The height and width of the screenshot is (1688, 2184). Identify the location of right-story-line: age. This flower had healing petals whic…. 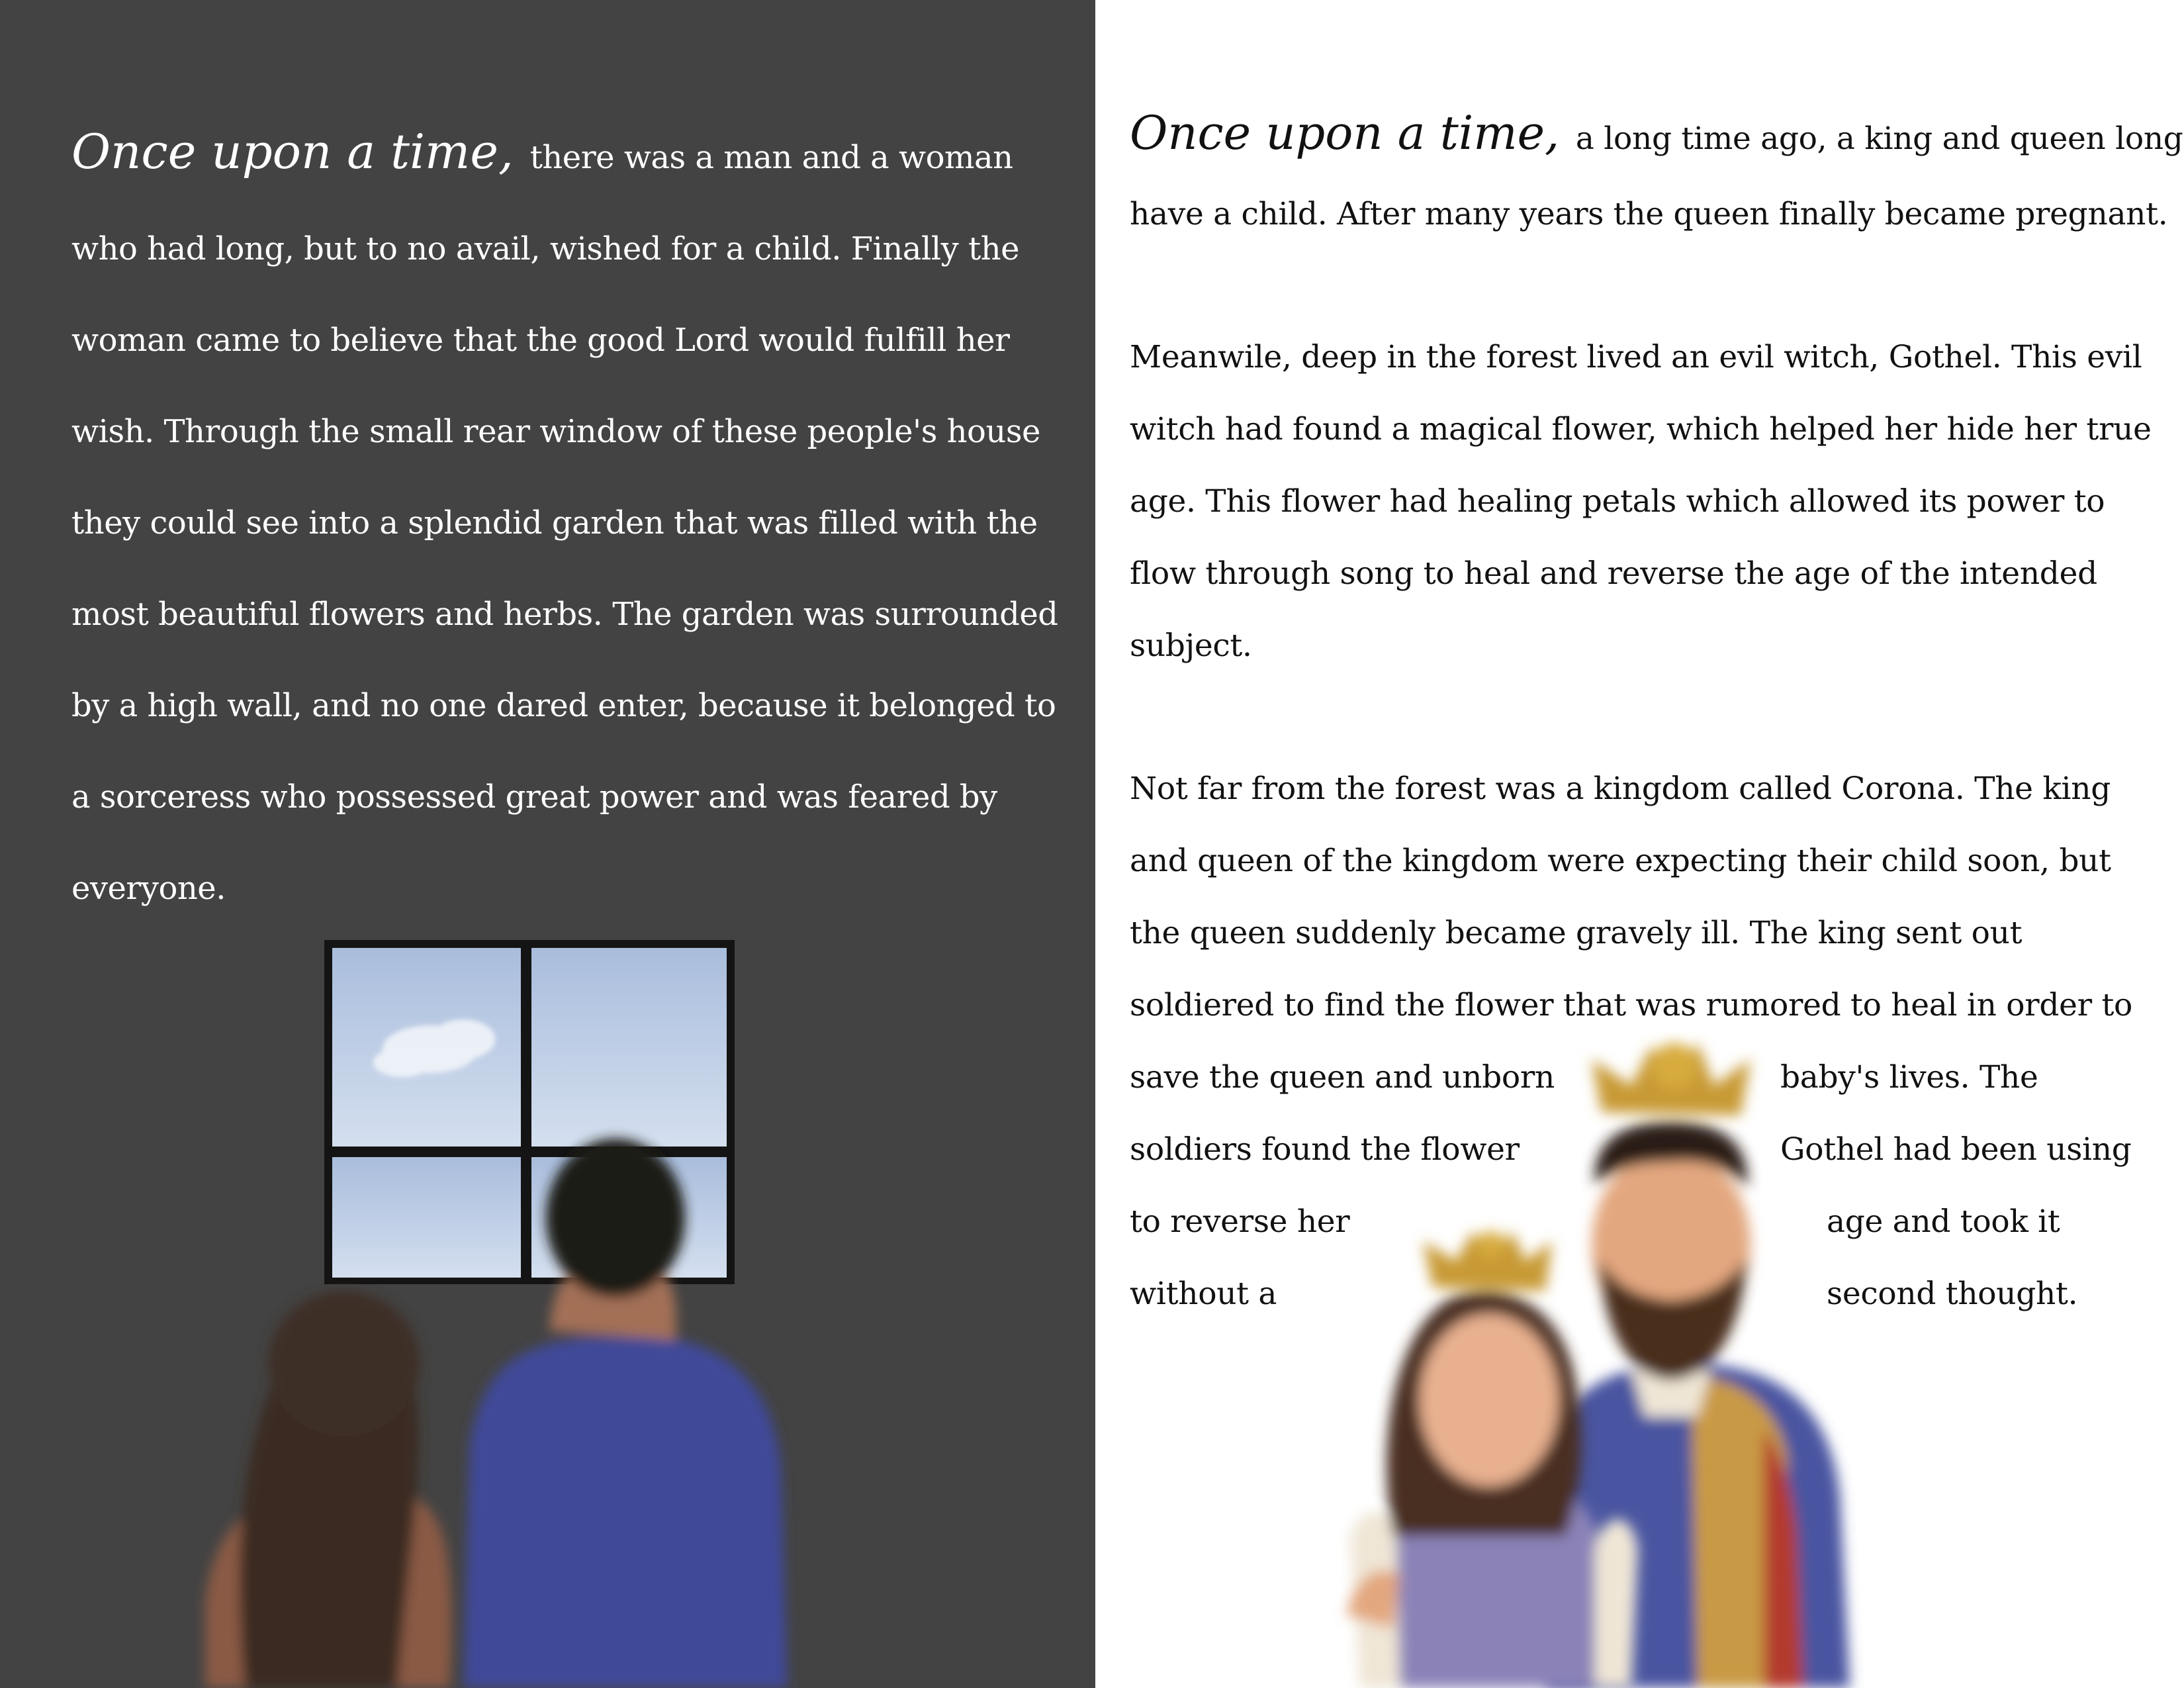
(1618, 501).